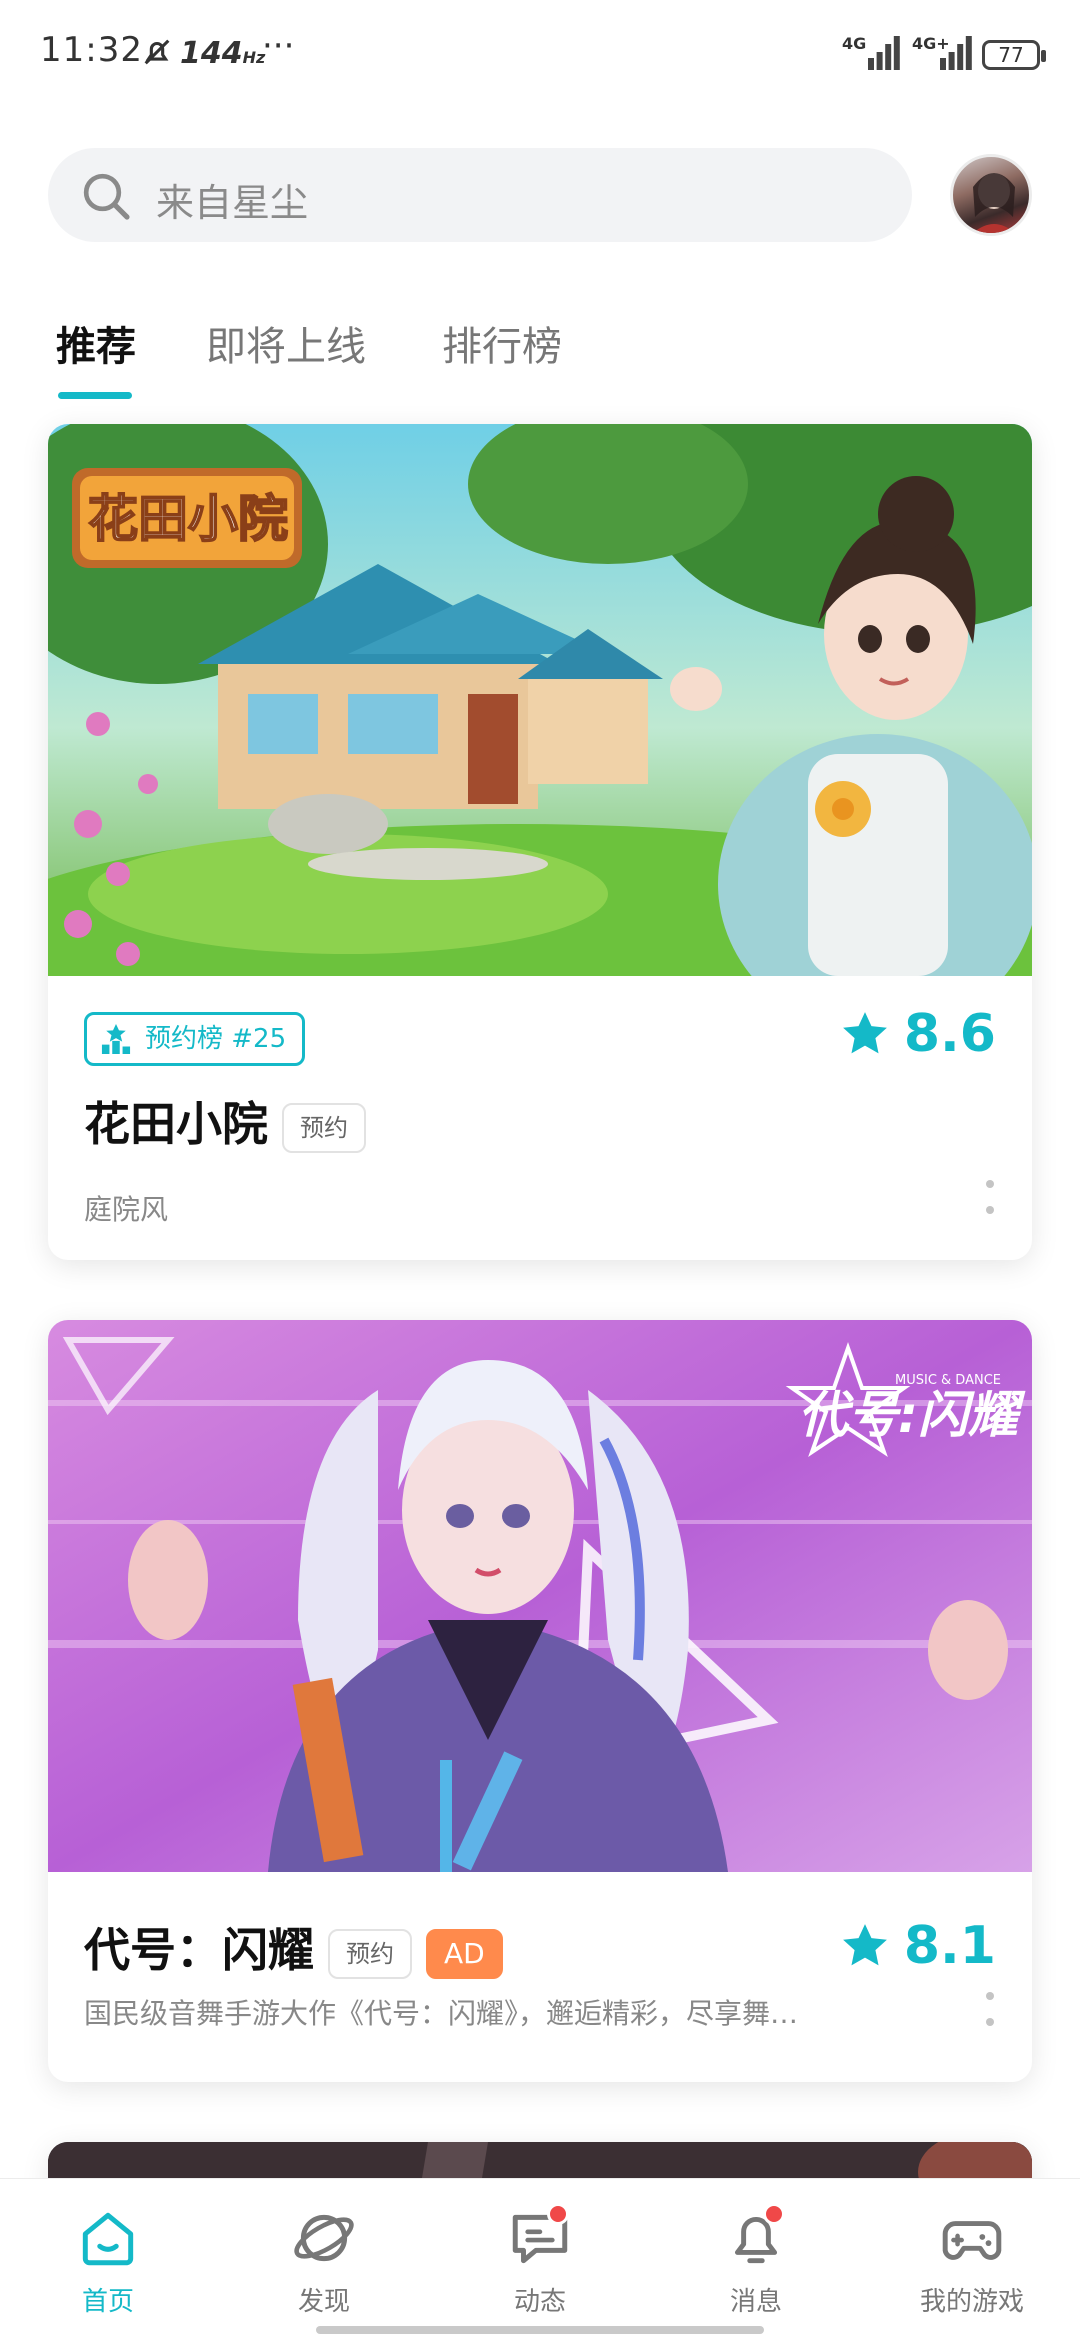 The width and height of the screenshot is (1080, 2340). What do you see at coordinates (188, 519) in the screenshot?
I see `banner-logo-text: 花田小院` at bounding box center [188, 519].